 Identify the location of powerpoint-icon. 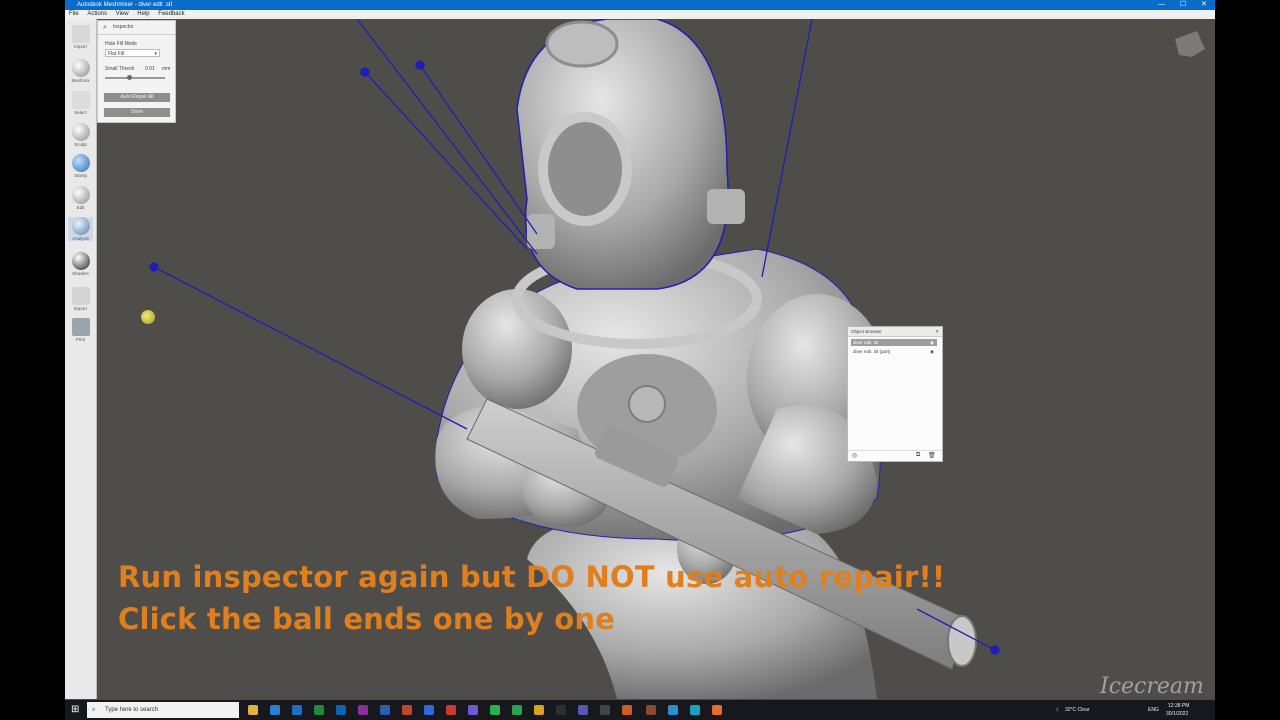
(407, 710).